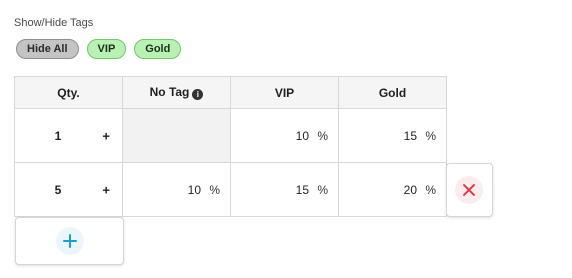 Image resolution: width=572 pixels, height=278 pixels. I want to click on qty-cell: 1 +, so click(68, 135).